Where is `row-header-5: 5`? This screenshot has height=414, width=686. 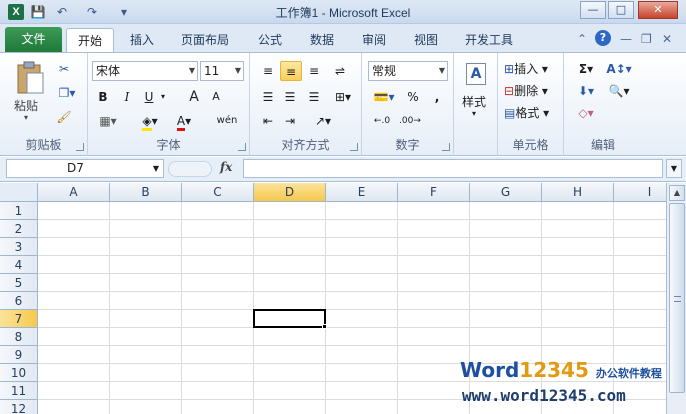
row-header-5: 5 is located at coordinates (19, 283).